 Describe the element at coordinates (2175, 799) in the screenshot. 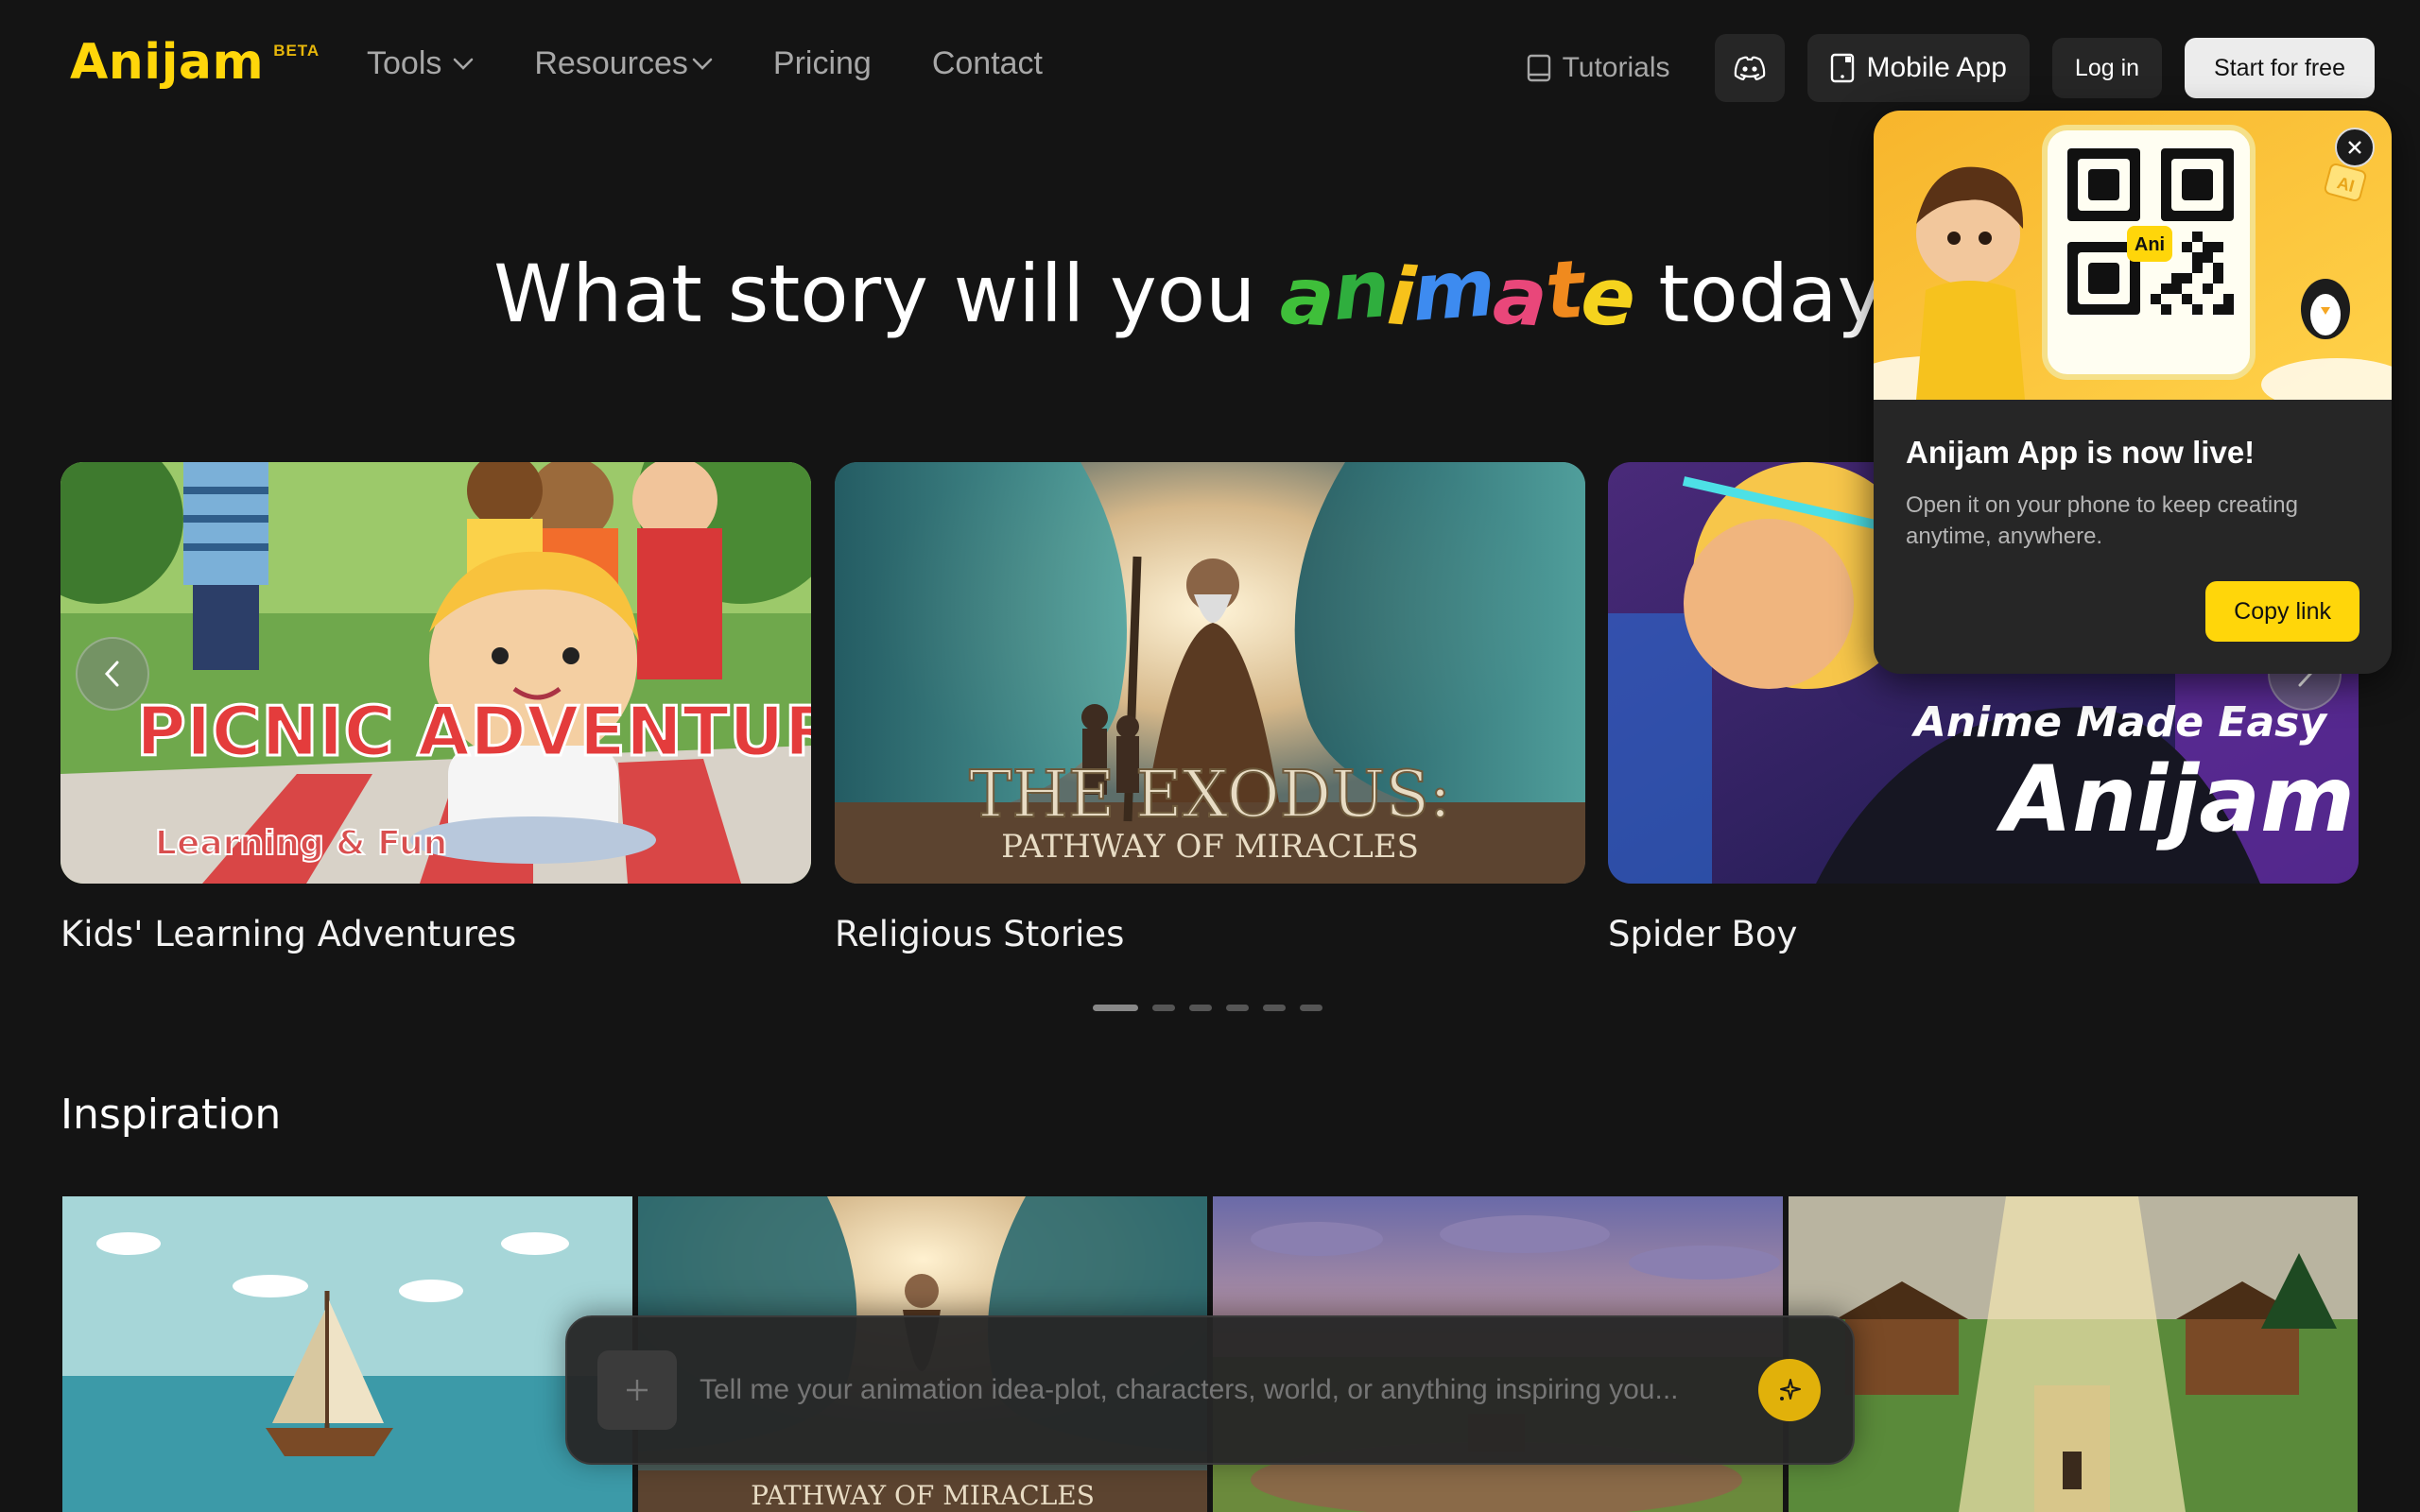

I see `card-overlay-subtitle: Anijam` at that location.